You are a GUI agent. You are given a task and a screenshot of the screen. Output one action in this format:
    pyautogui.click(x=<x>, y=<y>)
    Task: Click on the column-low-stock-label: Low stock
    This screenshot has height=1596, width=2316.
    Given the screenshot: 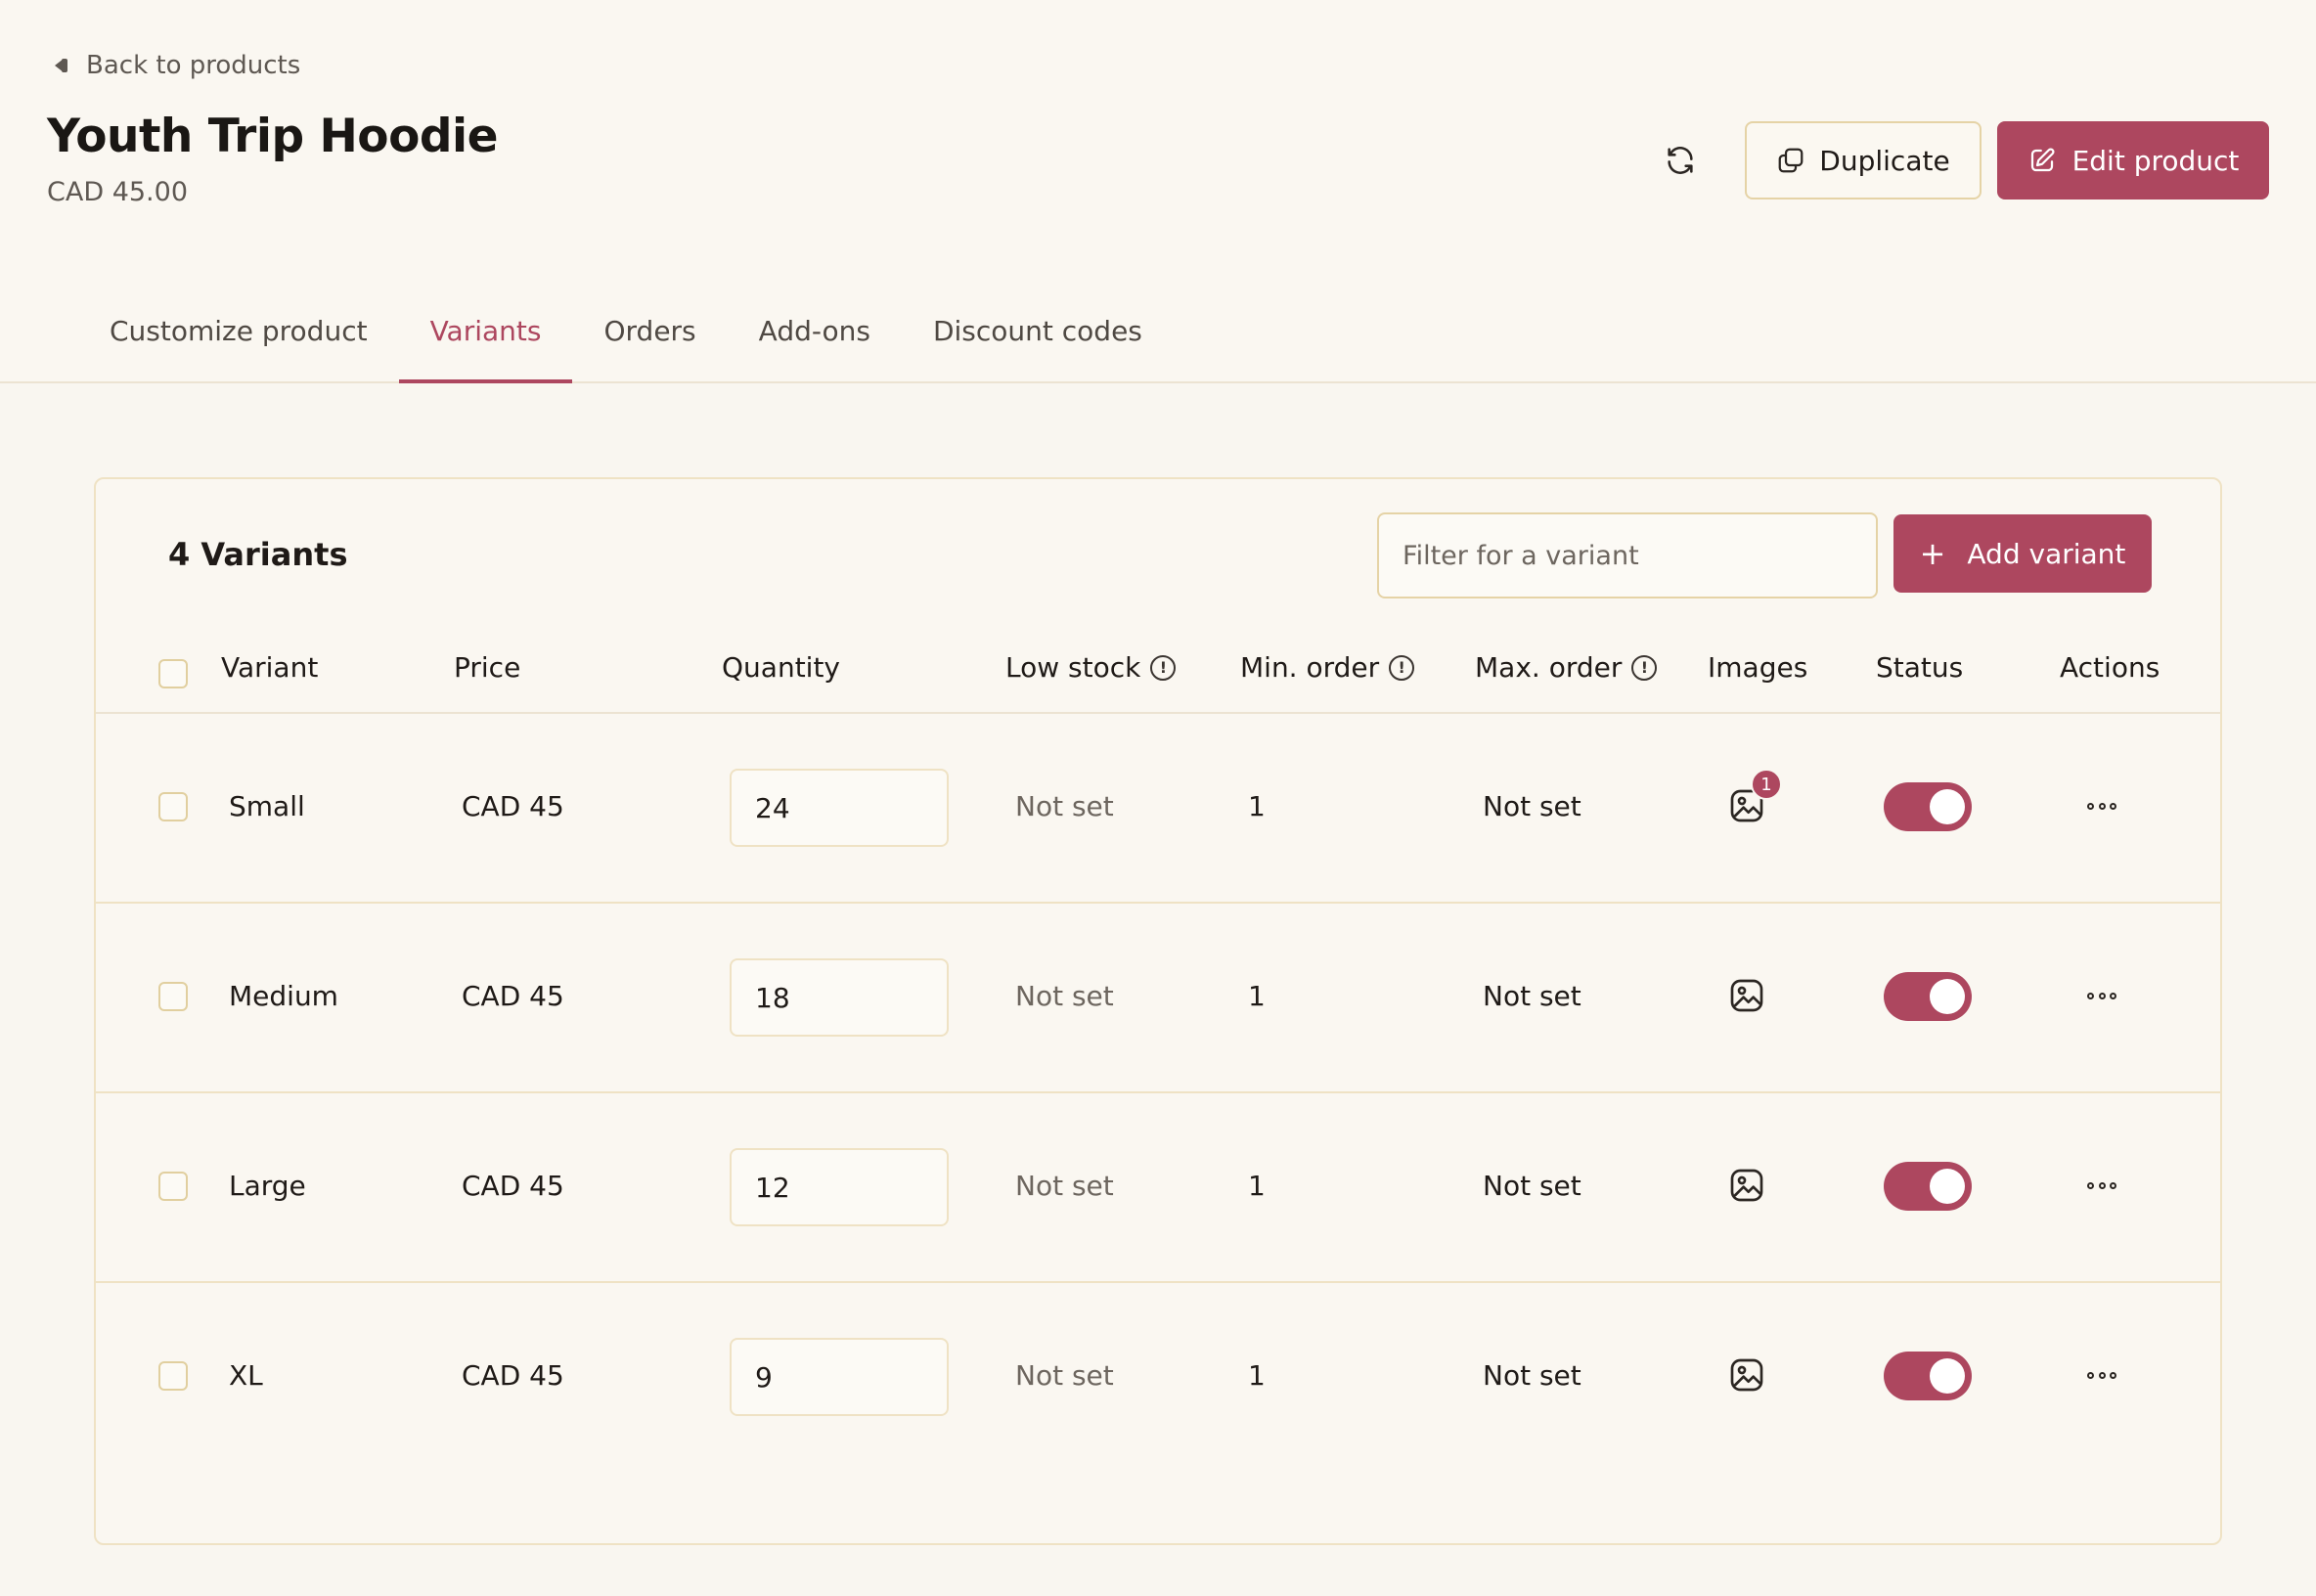 What is the action you would take?
    pyautogui.click(x=1073, y=667)
    